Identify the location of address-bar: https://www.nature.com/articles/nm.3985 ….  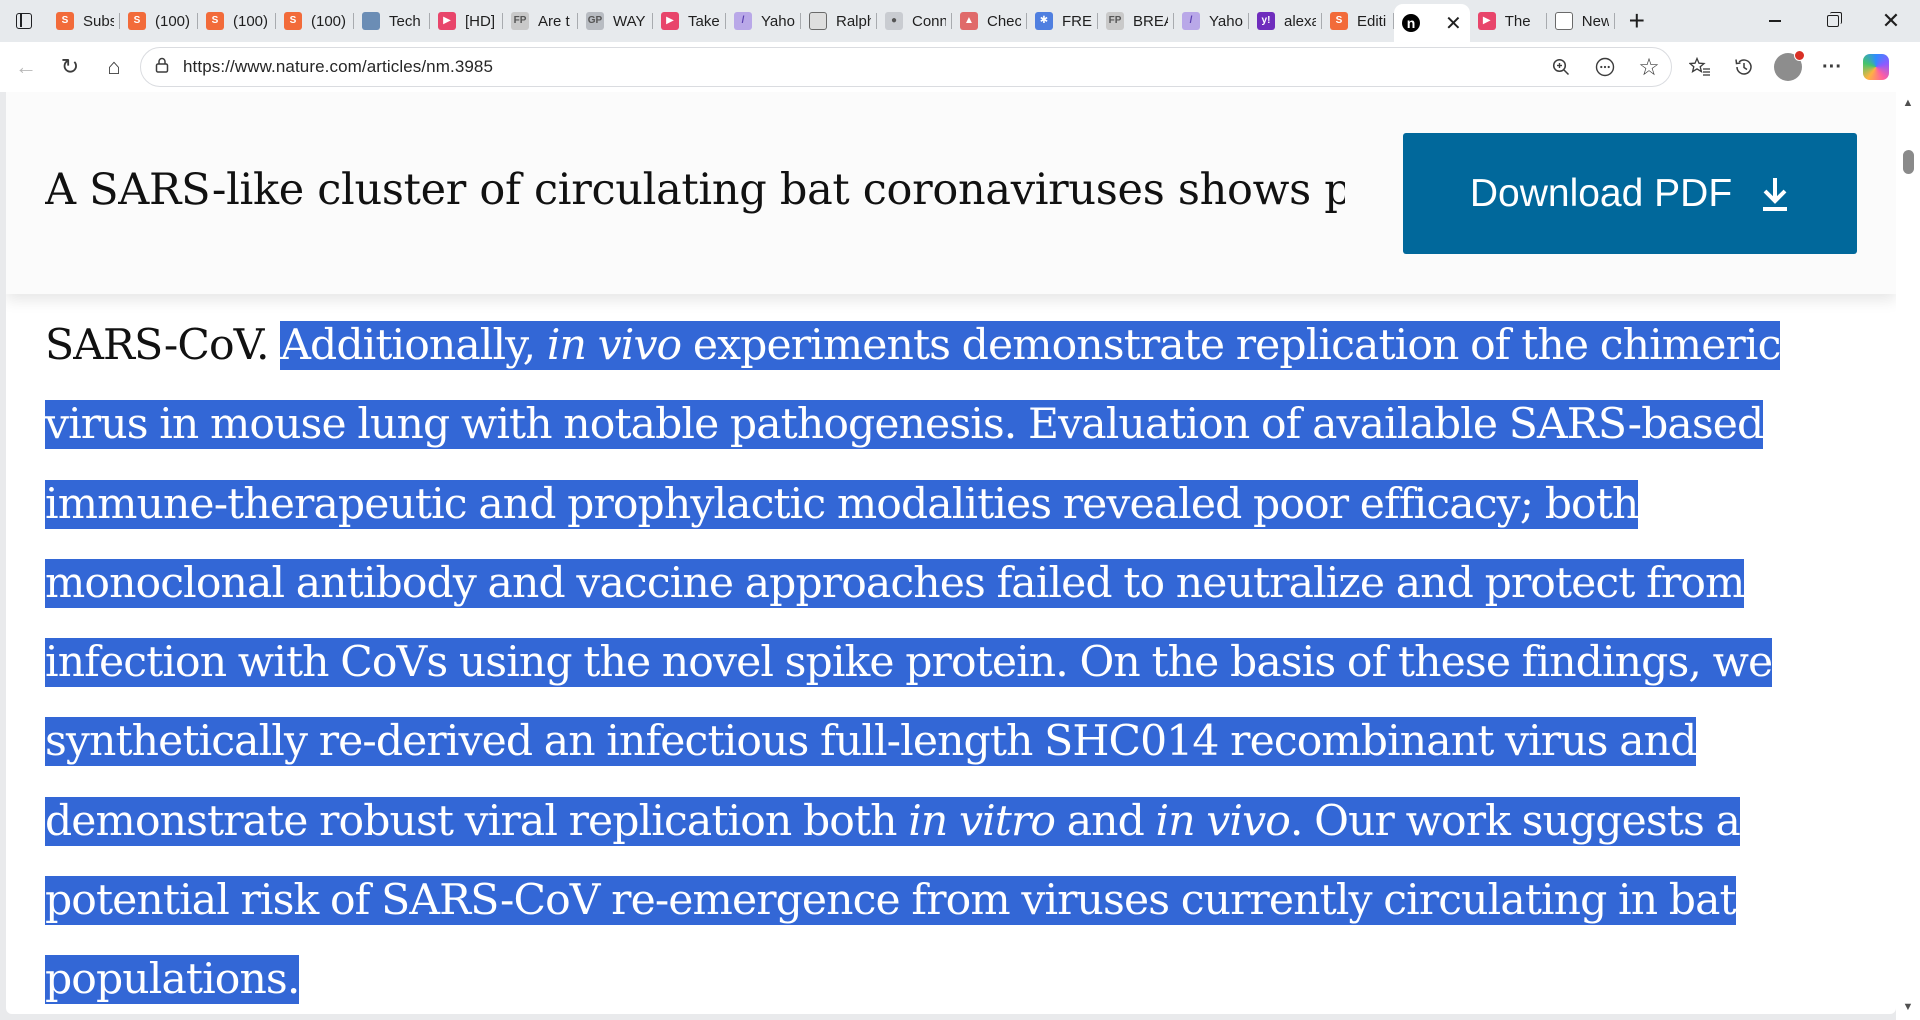
(906, 67).